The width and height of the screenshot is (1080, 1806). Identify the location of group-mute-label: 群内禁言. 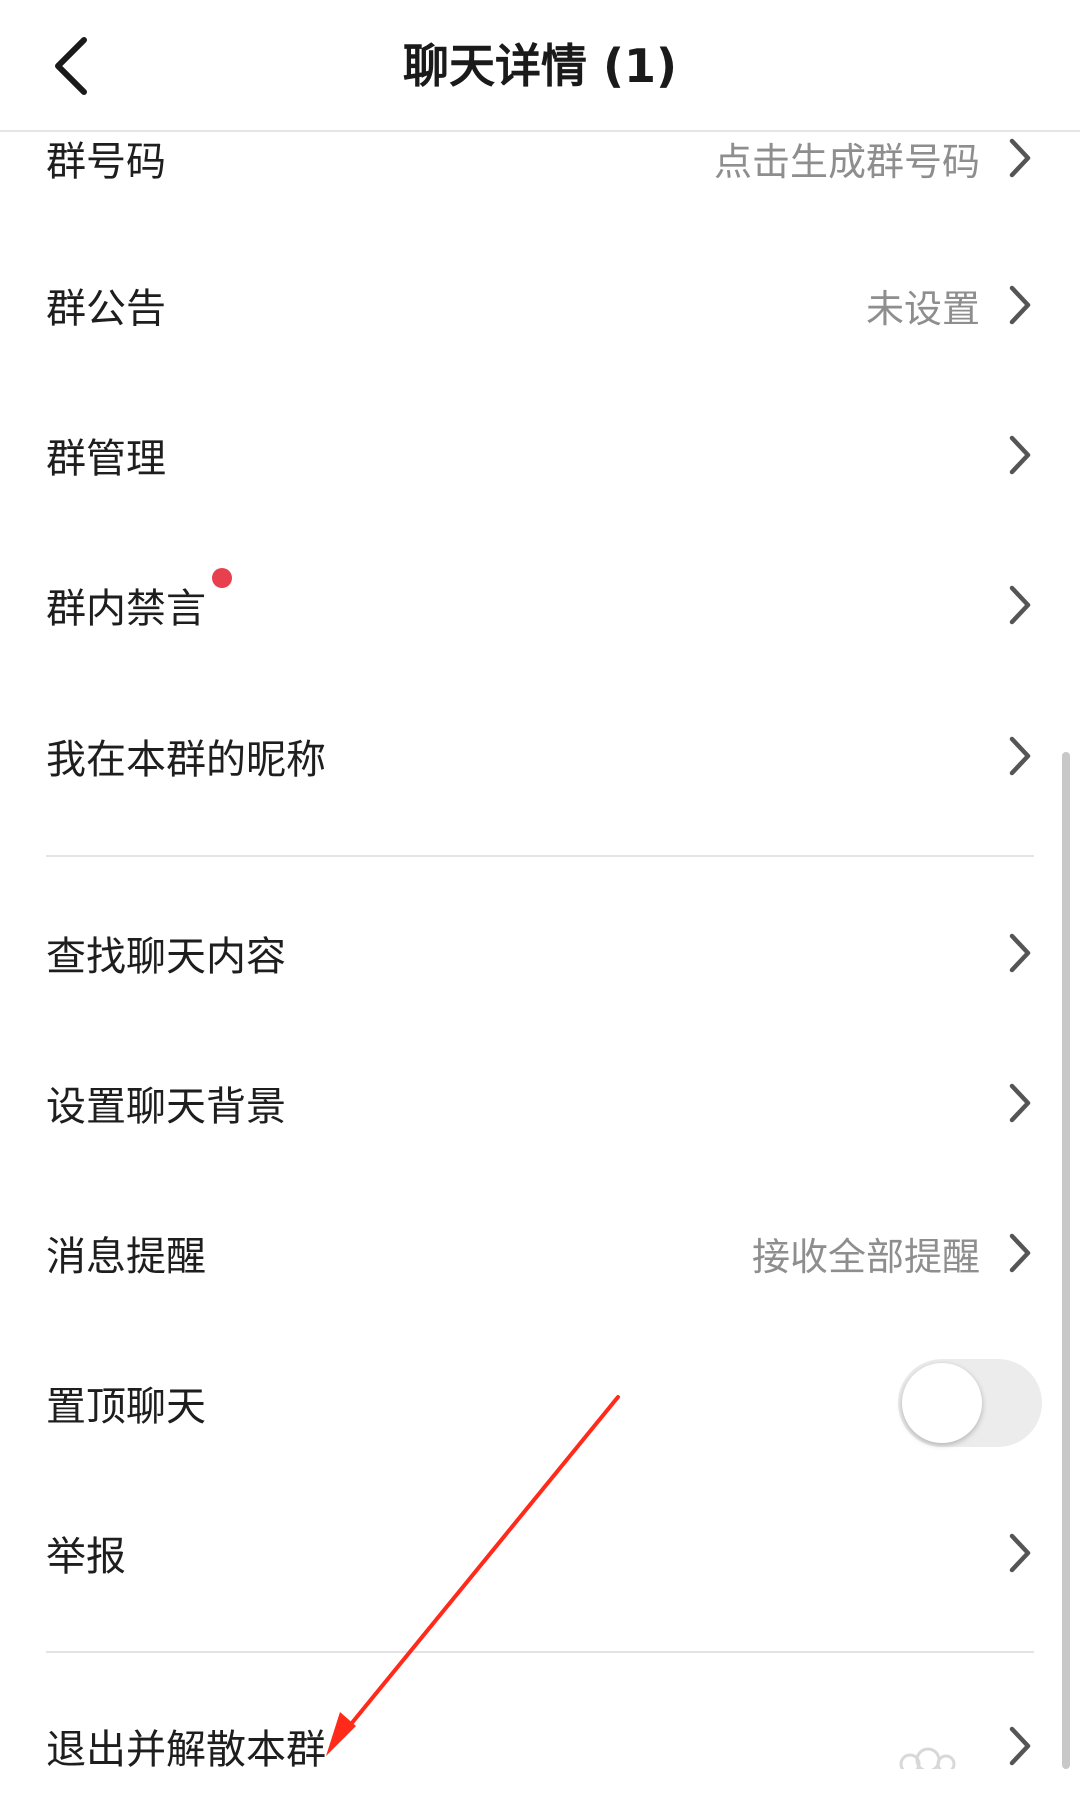
(139, 601).